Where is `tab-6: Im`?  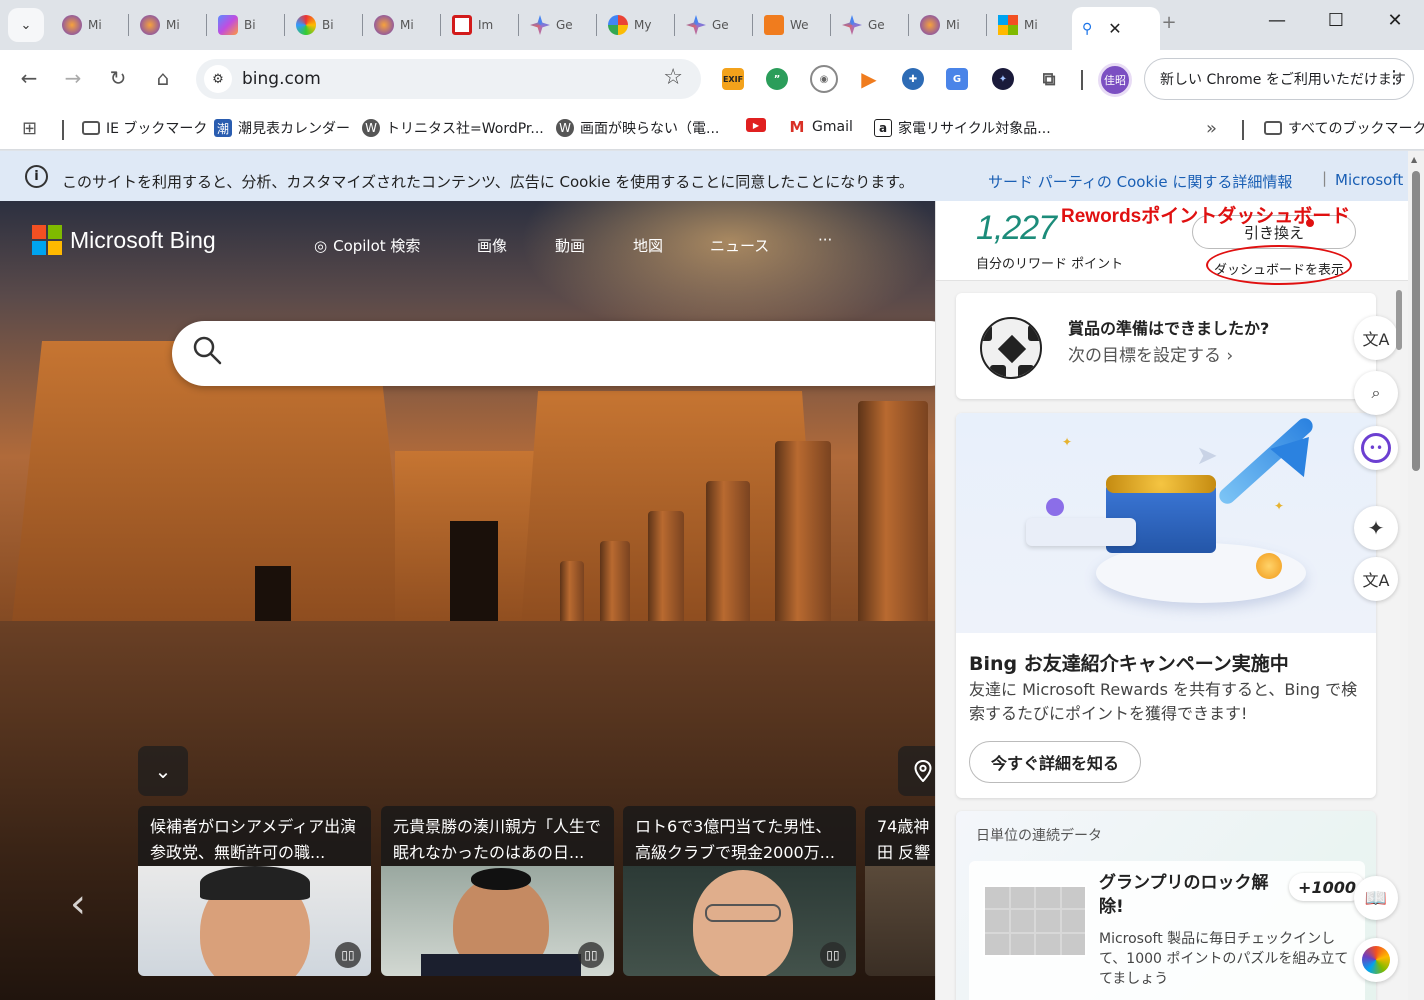
tab-6: Im is located at coordinates (480, 25).